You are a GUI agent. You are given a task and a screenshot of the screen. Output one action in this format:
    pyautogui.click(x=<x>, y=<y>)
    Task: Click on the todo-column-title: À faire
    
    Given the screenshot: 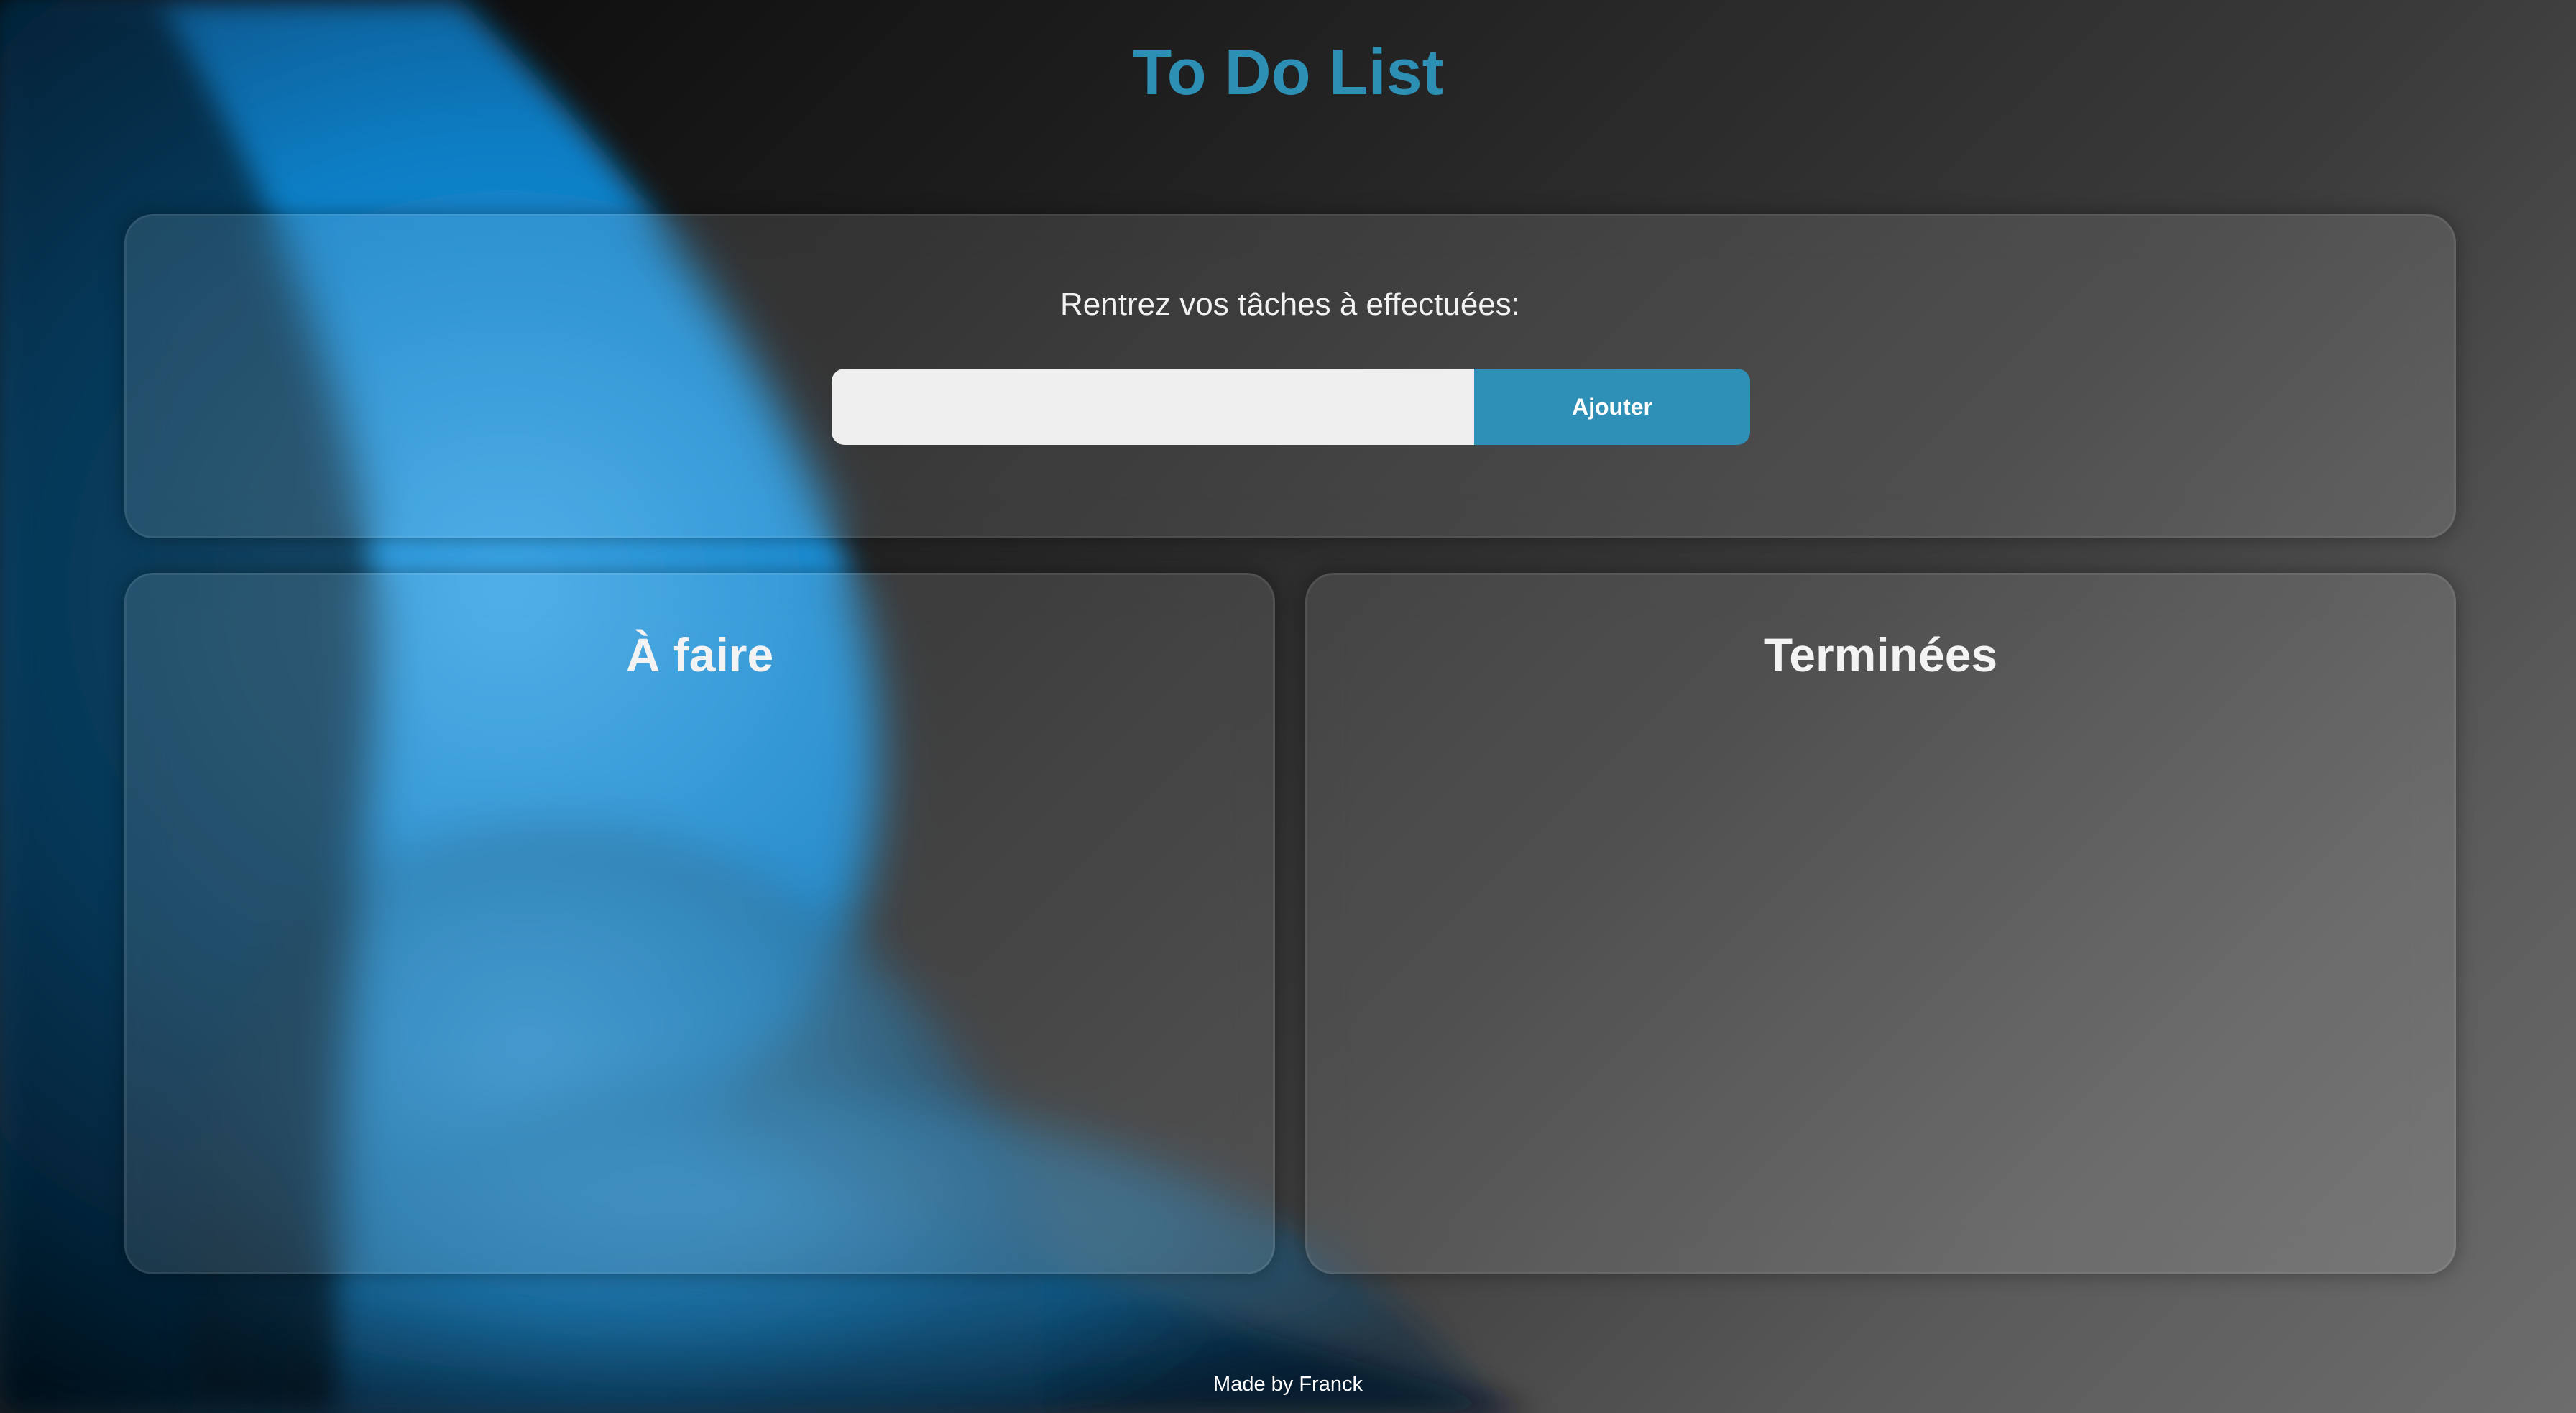 What is the action you would take?
    pyautogui.click(x=699, y=654)
    